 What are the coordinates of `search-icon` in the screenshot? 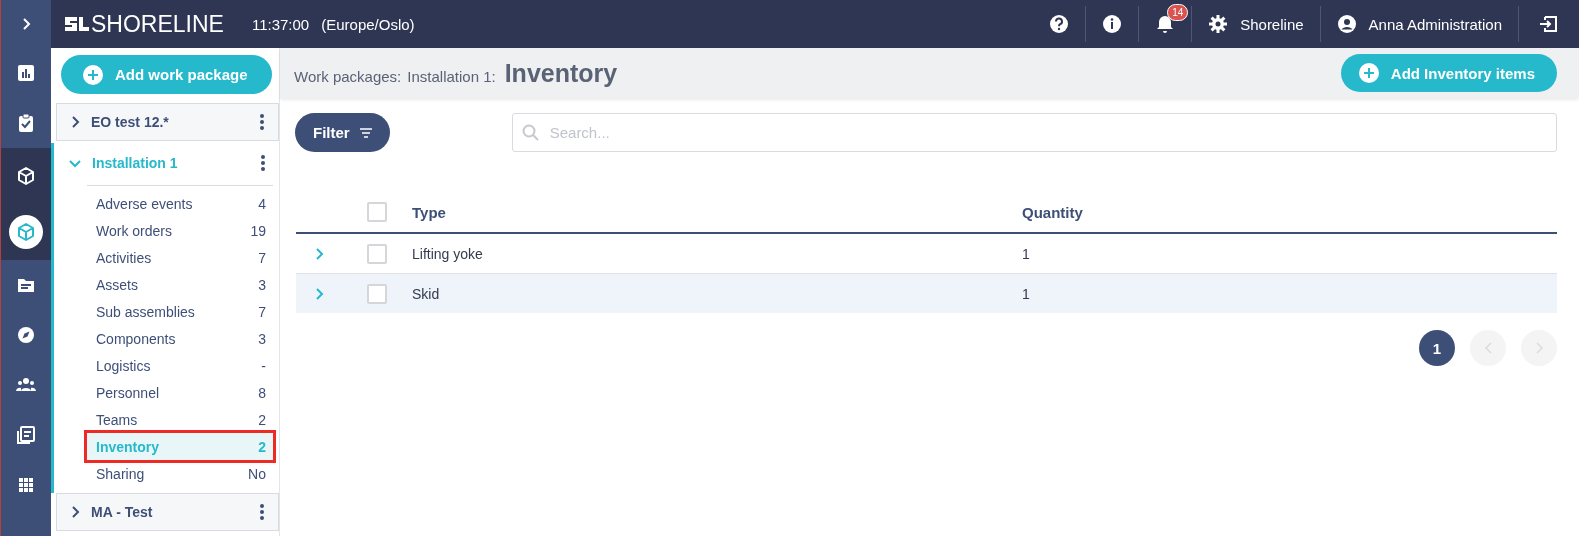 It's located at (530, 132).